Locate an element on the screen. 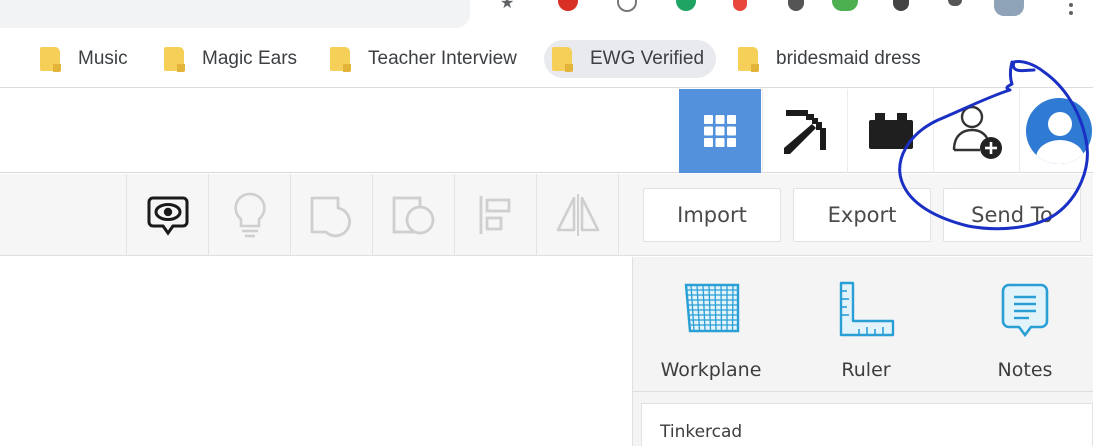 Image resolution: width=1093 pixels, height=446 pixels. show-hidden-button is located at coordinates (249, 215).